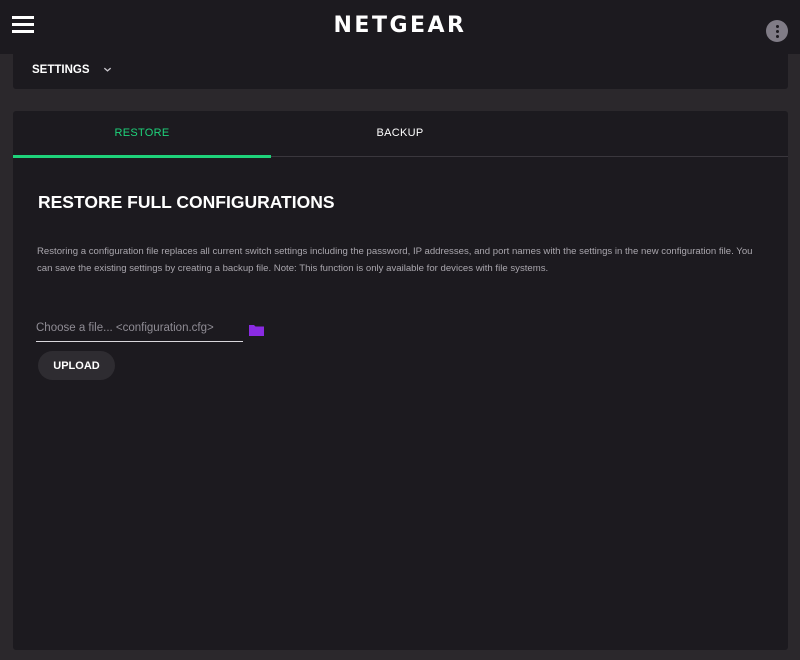 The image size is (800, 660). Describe the element at coordinates (777, 31) in the screenshot. I see `more-vertical-icon` at that location.